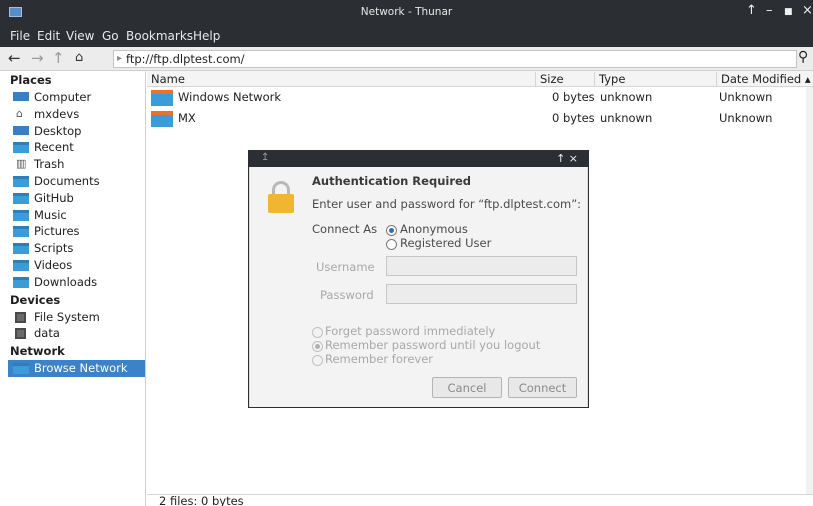 Image resolution: width=813 pixels, height=506 pixels. What do you see at coordinates (480, 119) in the screenshot?
I see `table-row: MX 0 bytes unknown Unknown` at bounding box center [480, 119].